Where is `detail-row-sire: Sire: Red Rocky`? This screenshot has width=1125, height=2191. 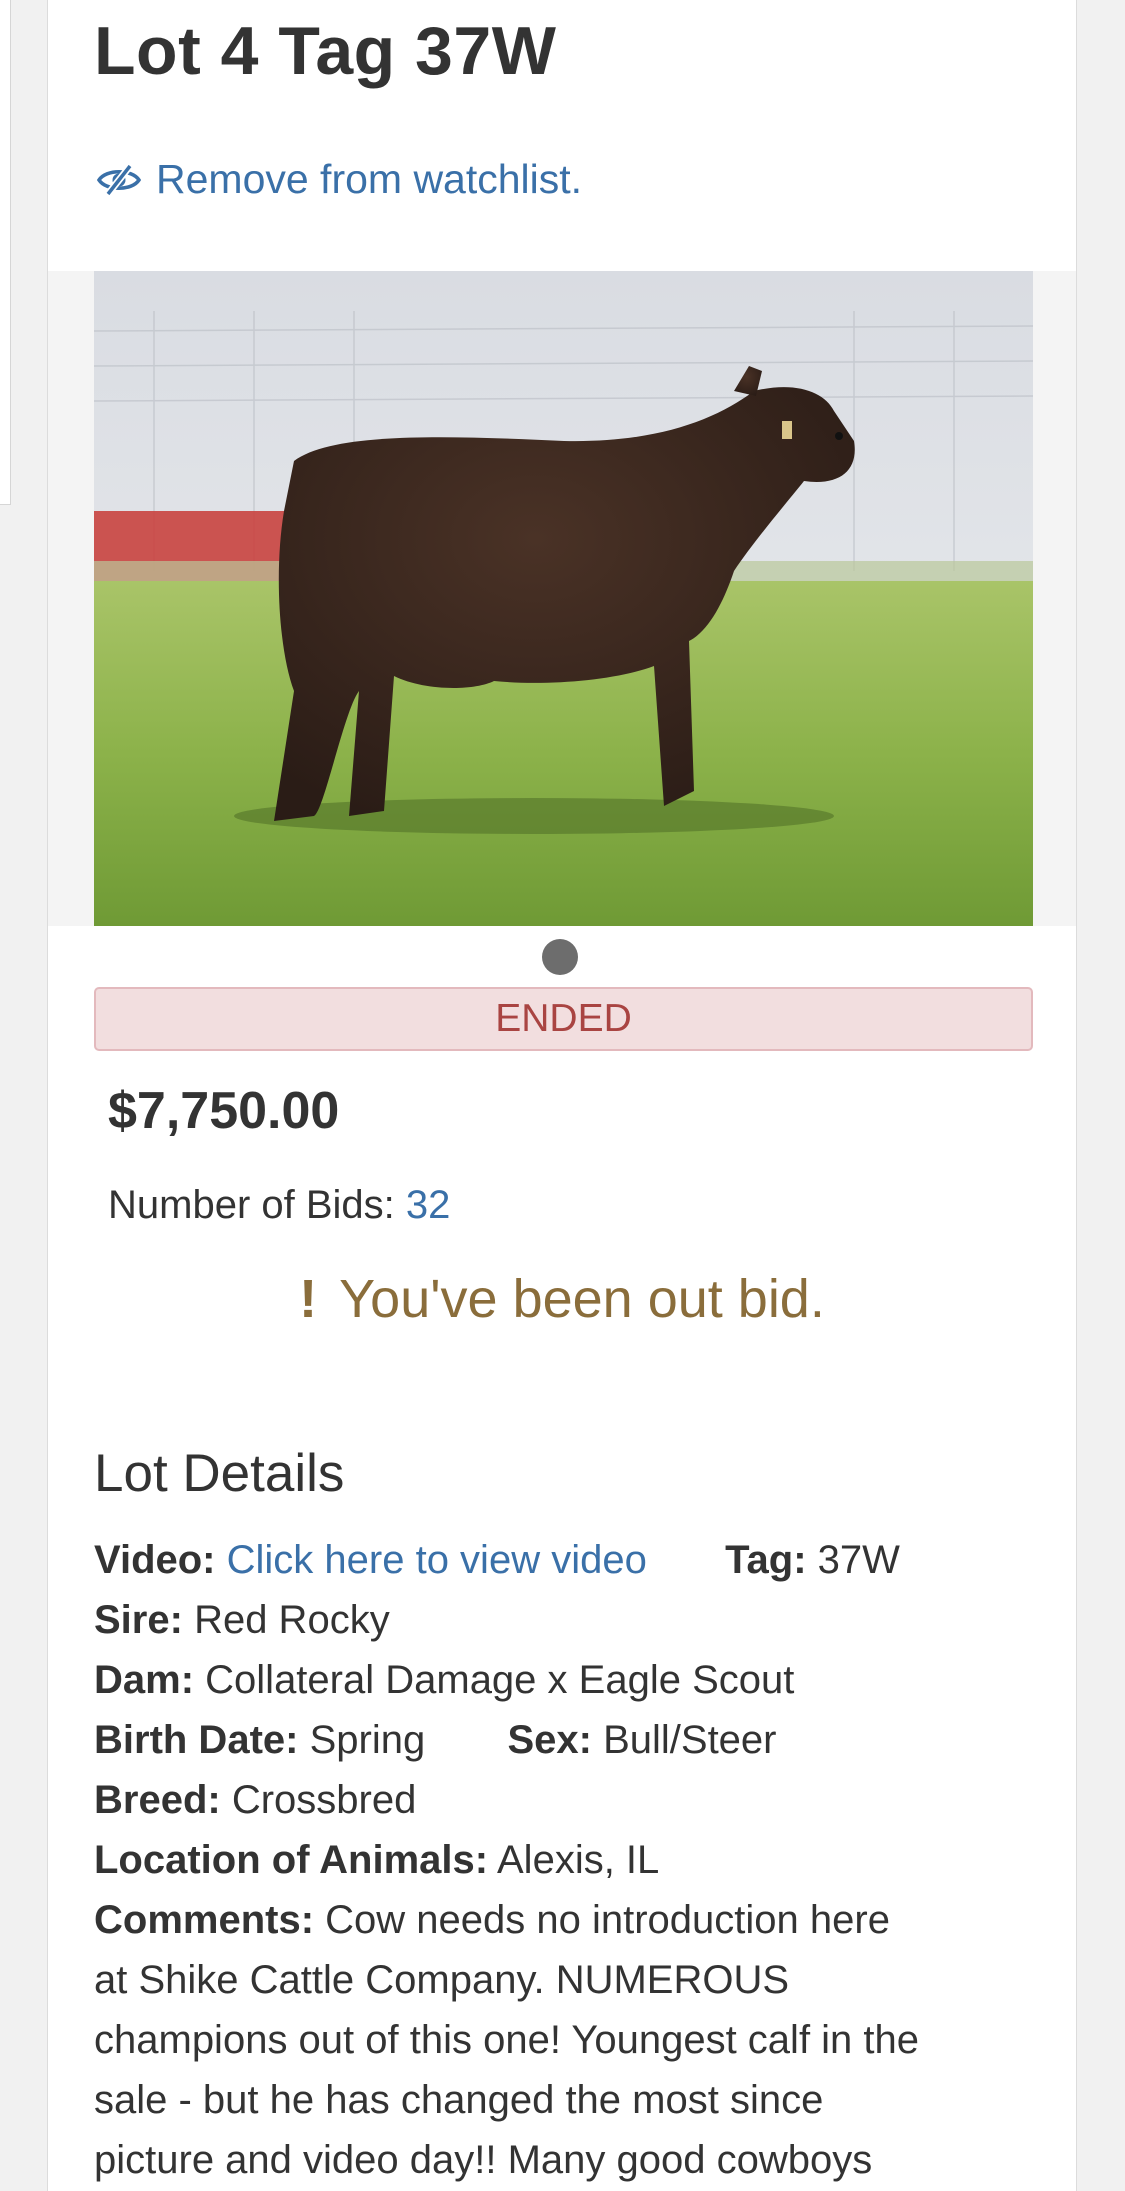
detail-row-sire: Sire: Red Rocky is located at coordinates (564, 1620).